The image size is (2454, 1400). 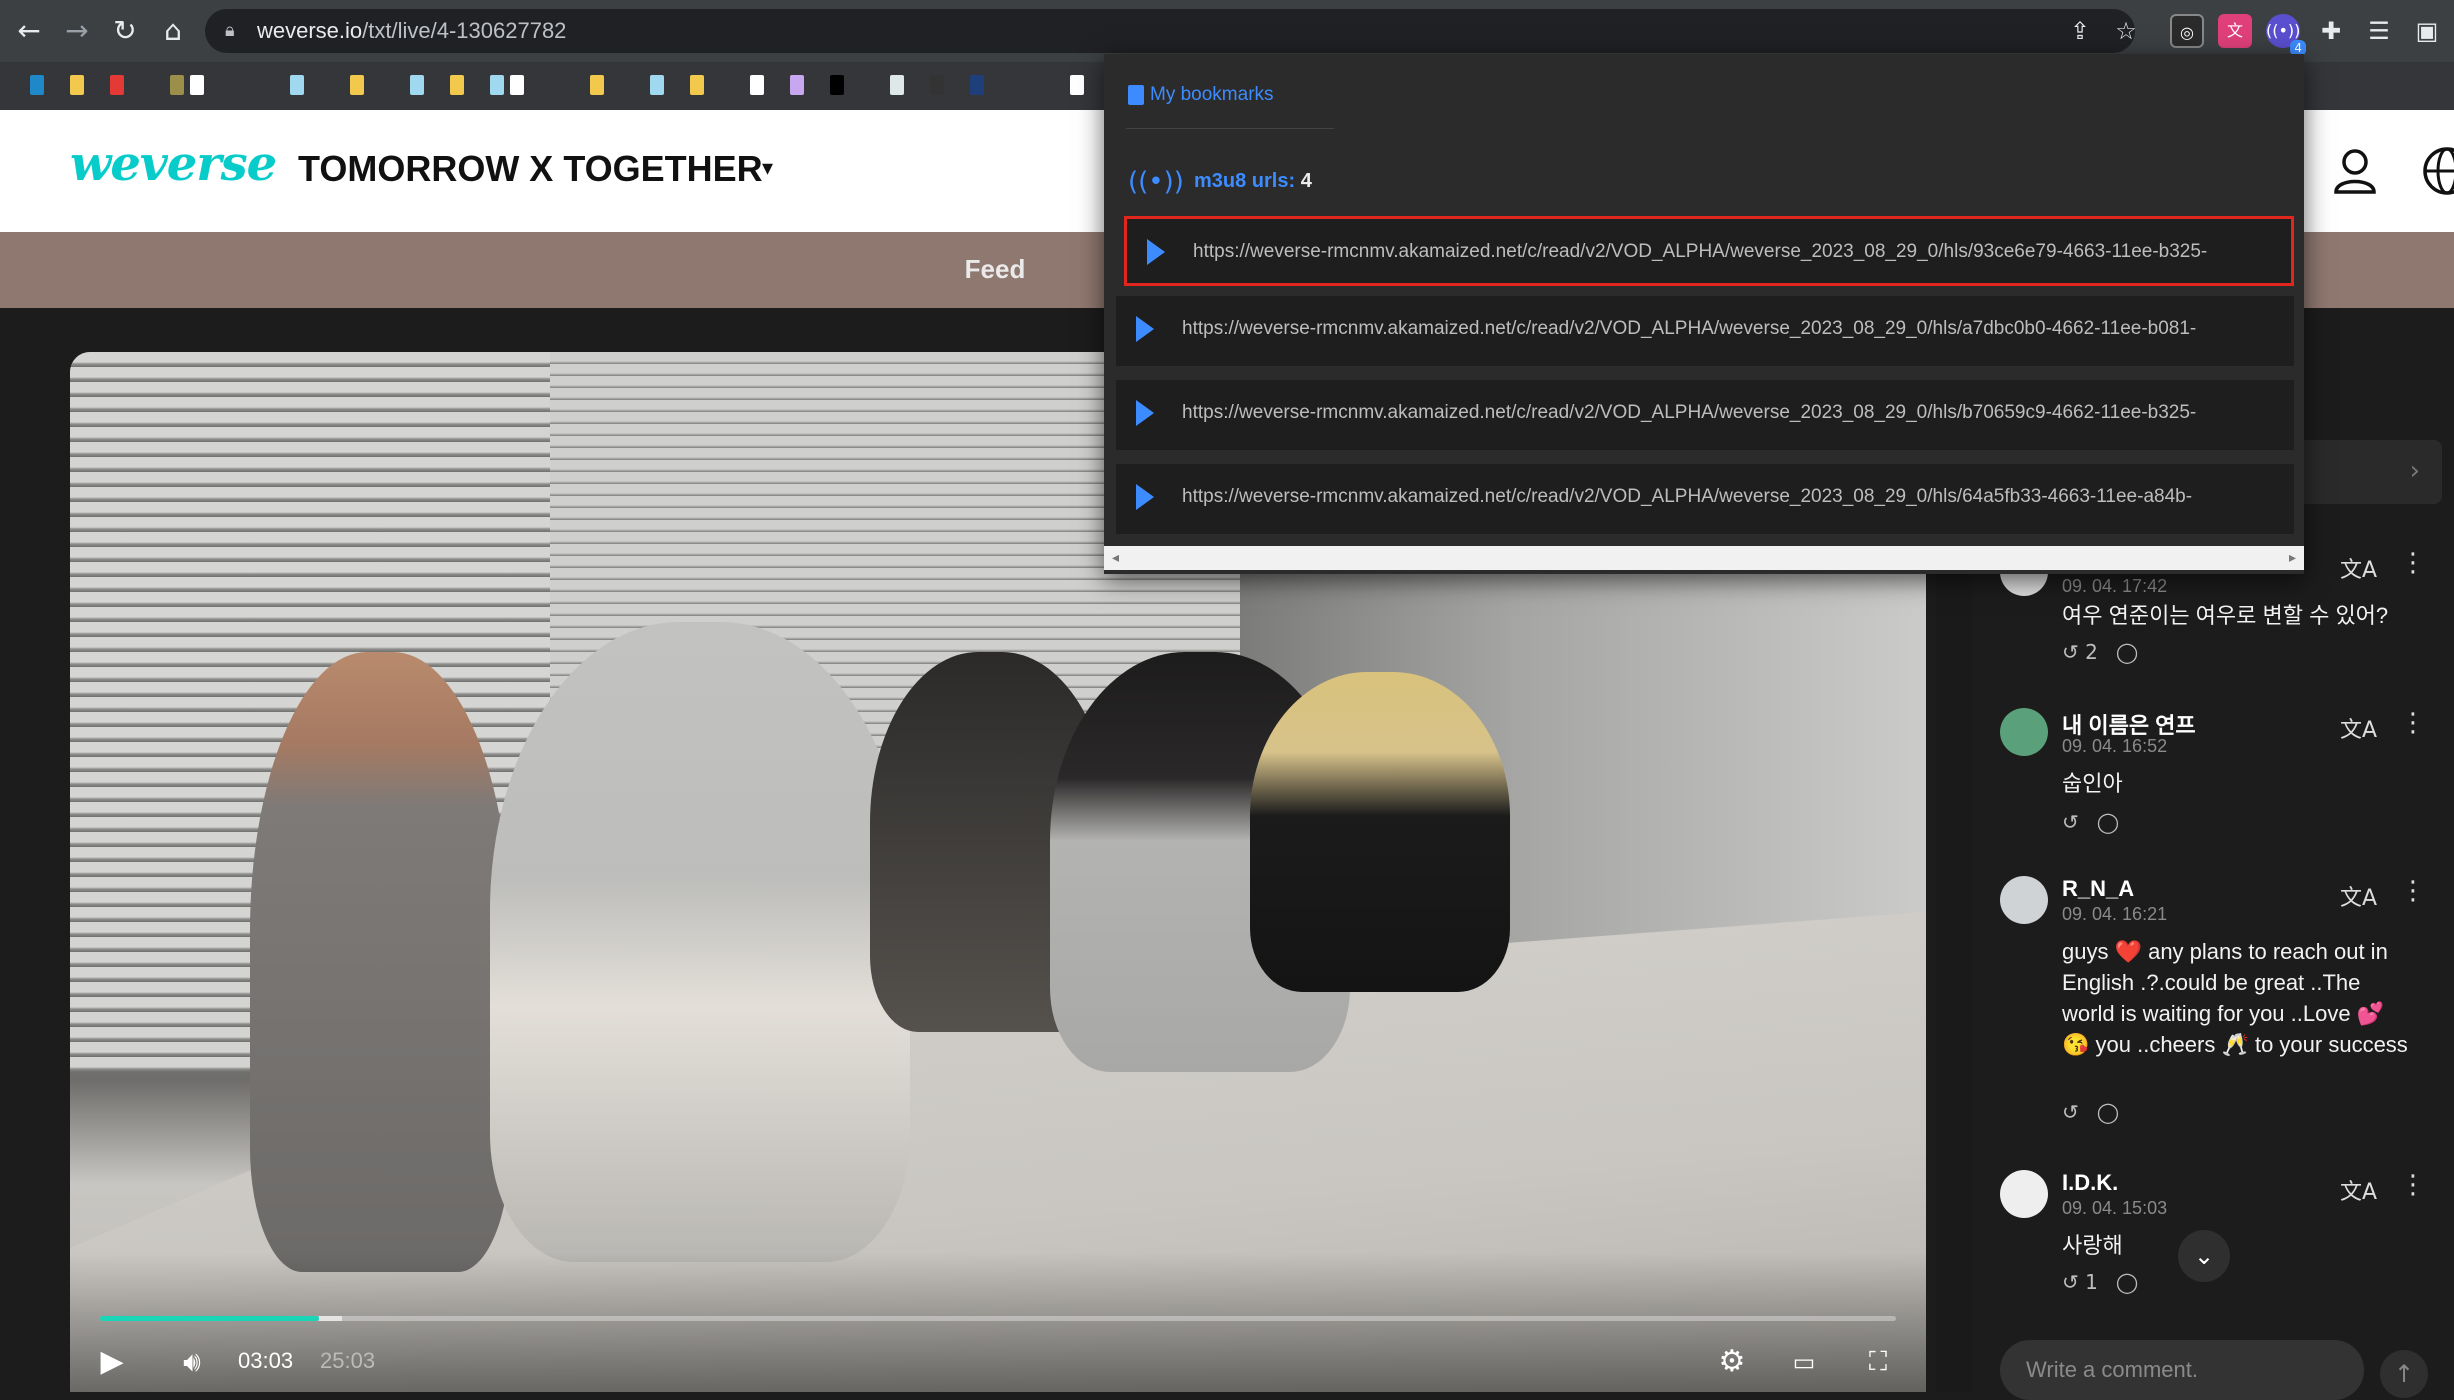 I want to click on side-panel-icon: ▣, so click(x=2427, y=31).